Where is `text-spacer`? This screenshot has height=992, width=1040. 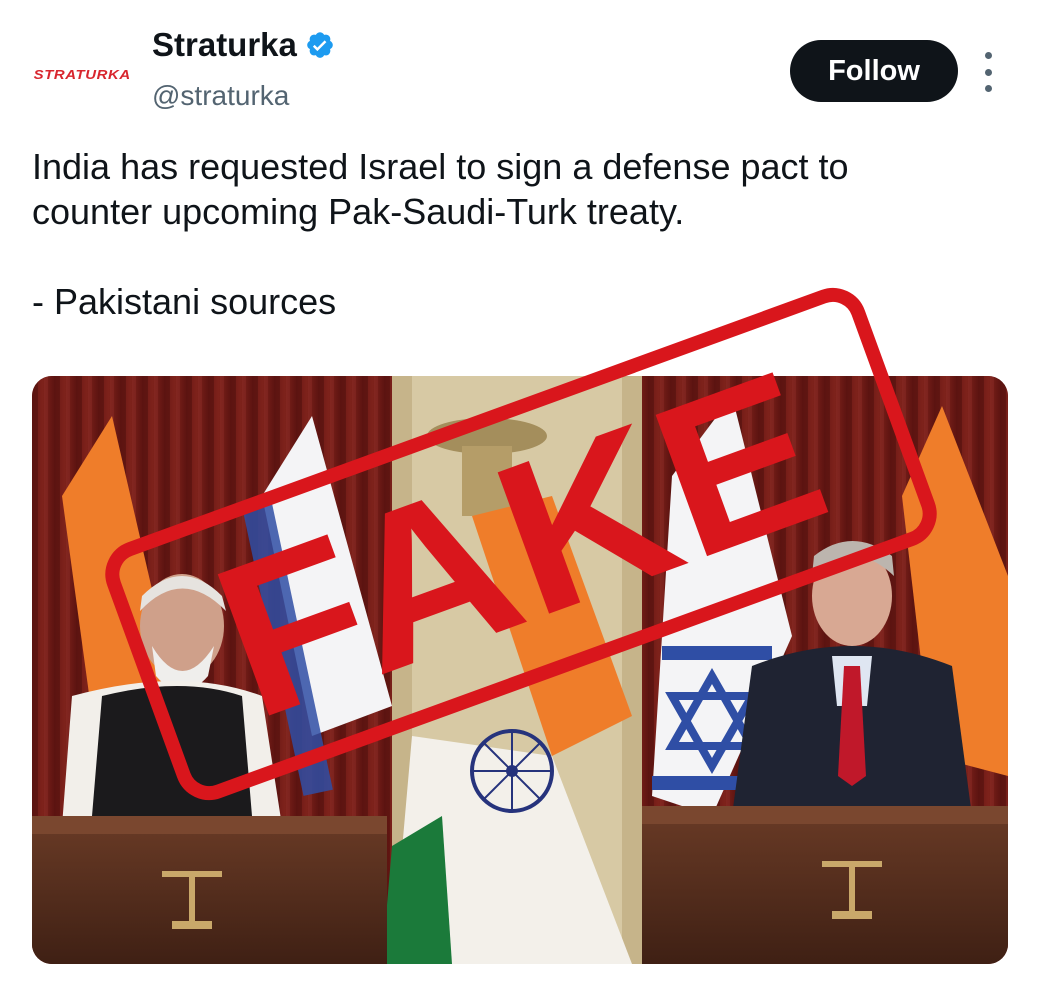 text-spacer is located at coordinates (512, 256).